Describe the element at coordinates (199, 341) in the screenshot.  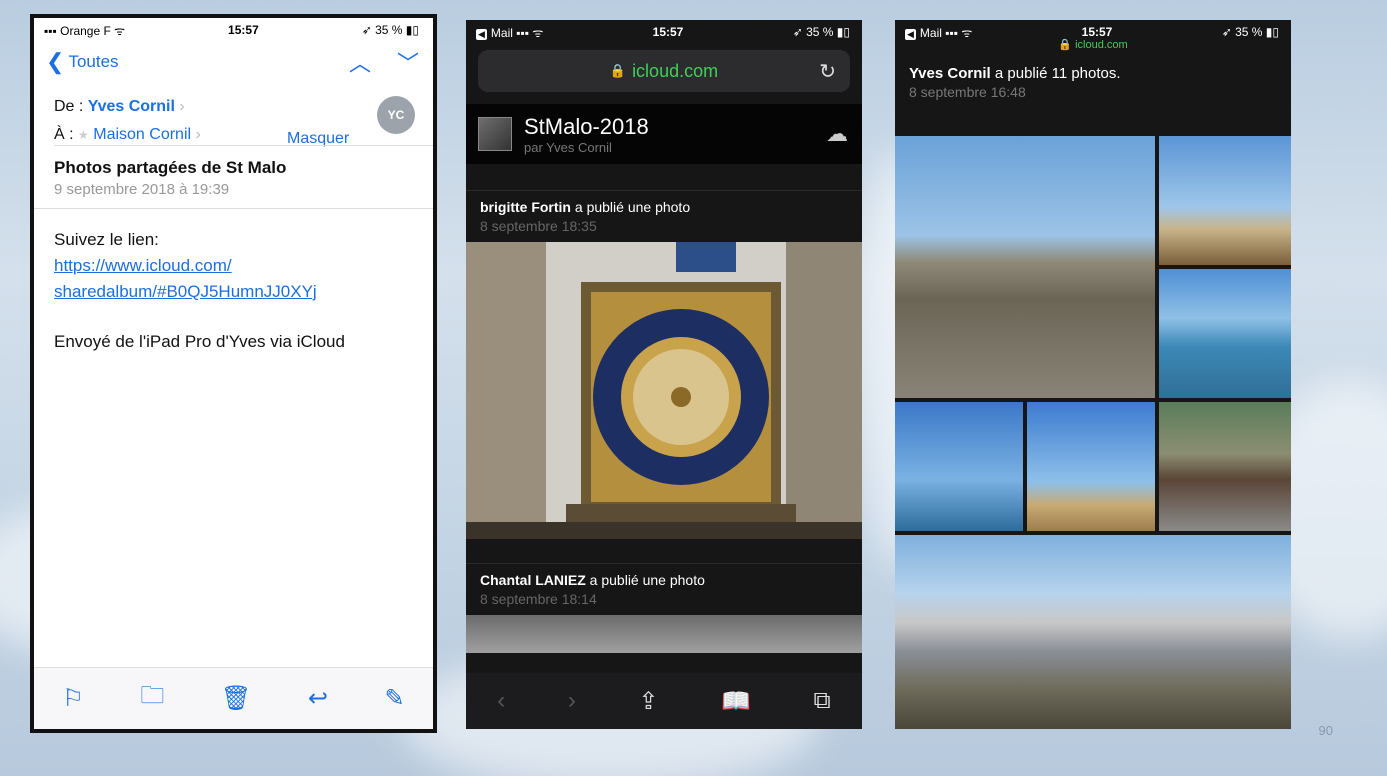
I see `signature: Envoyé de l'iPad Pro d'Yves via iCloud` at that location.